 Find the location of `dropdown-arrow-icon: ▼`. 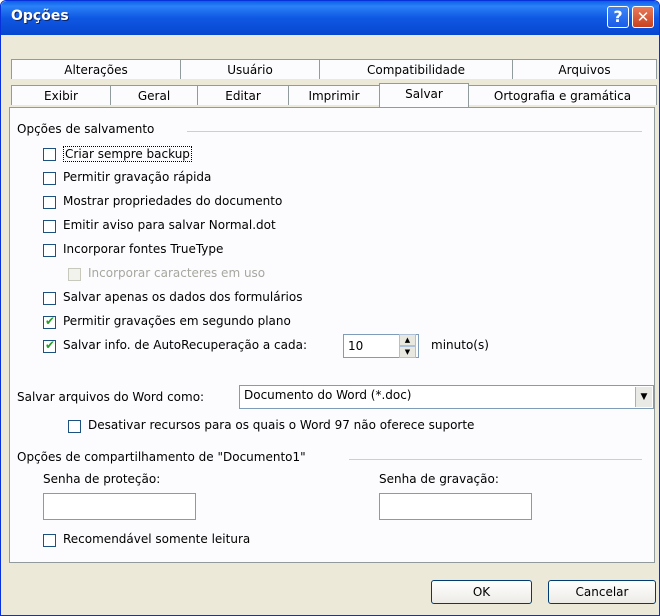

dropdown-arrow-icon: ▼ is located at coordinates (643, 397).